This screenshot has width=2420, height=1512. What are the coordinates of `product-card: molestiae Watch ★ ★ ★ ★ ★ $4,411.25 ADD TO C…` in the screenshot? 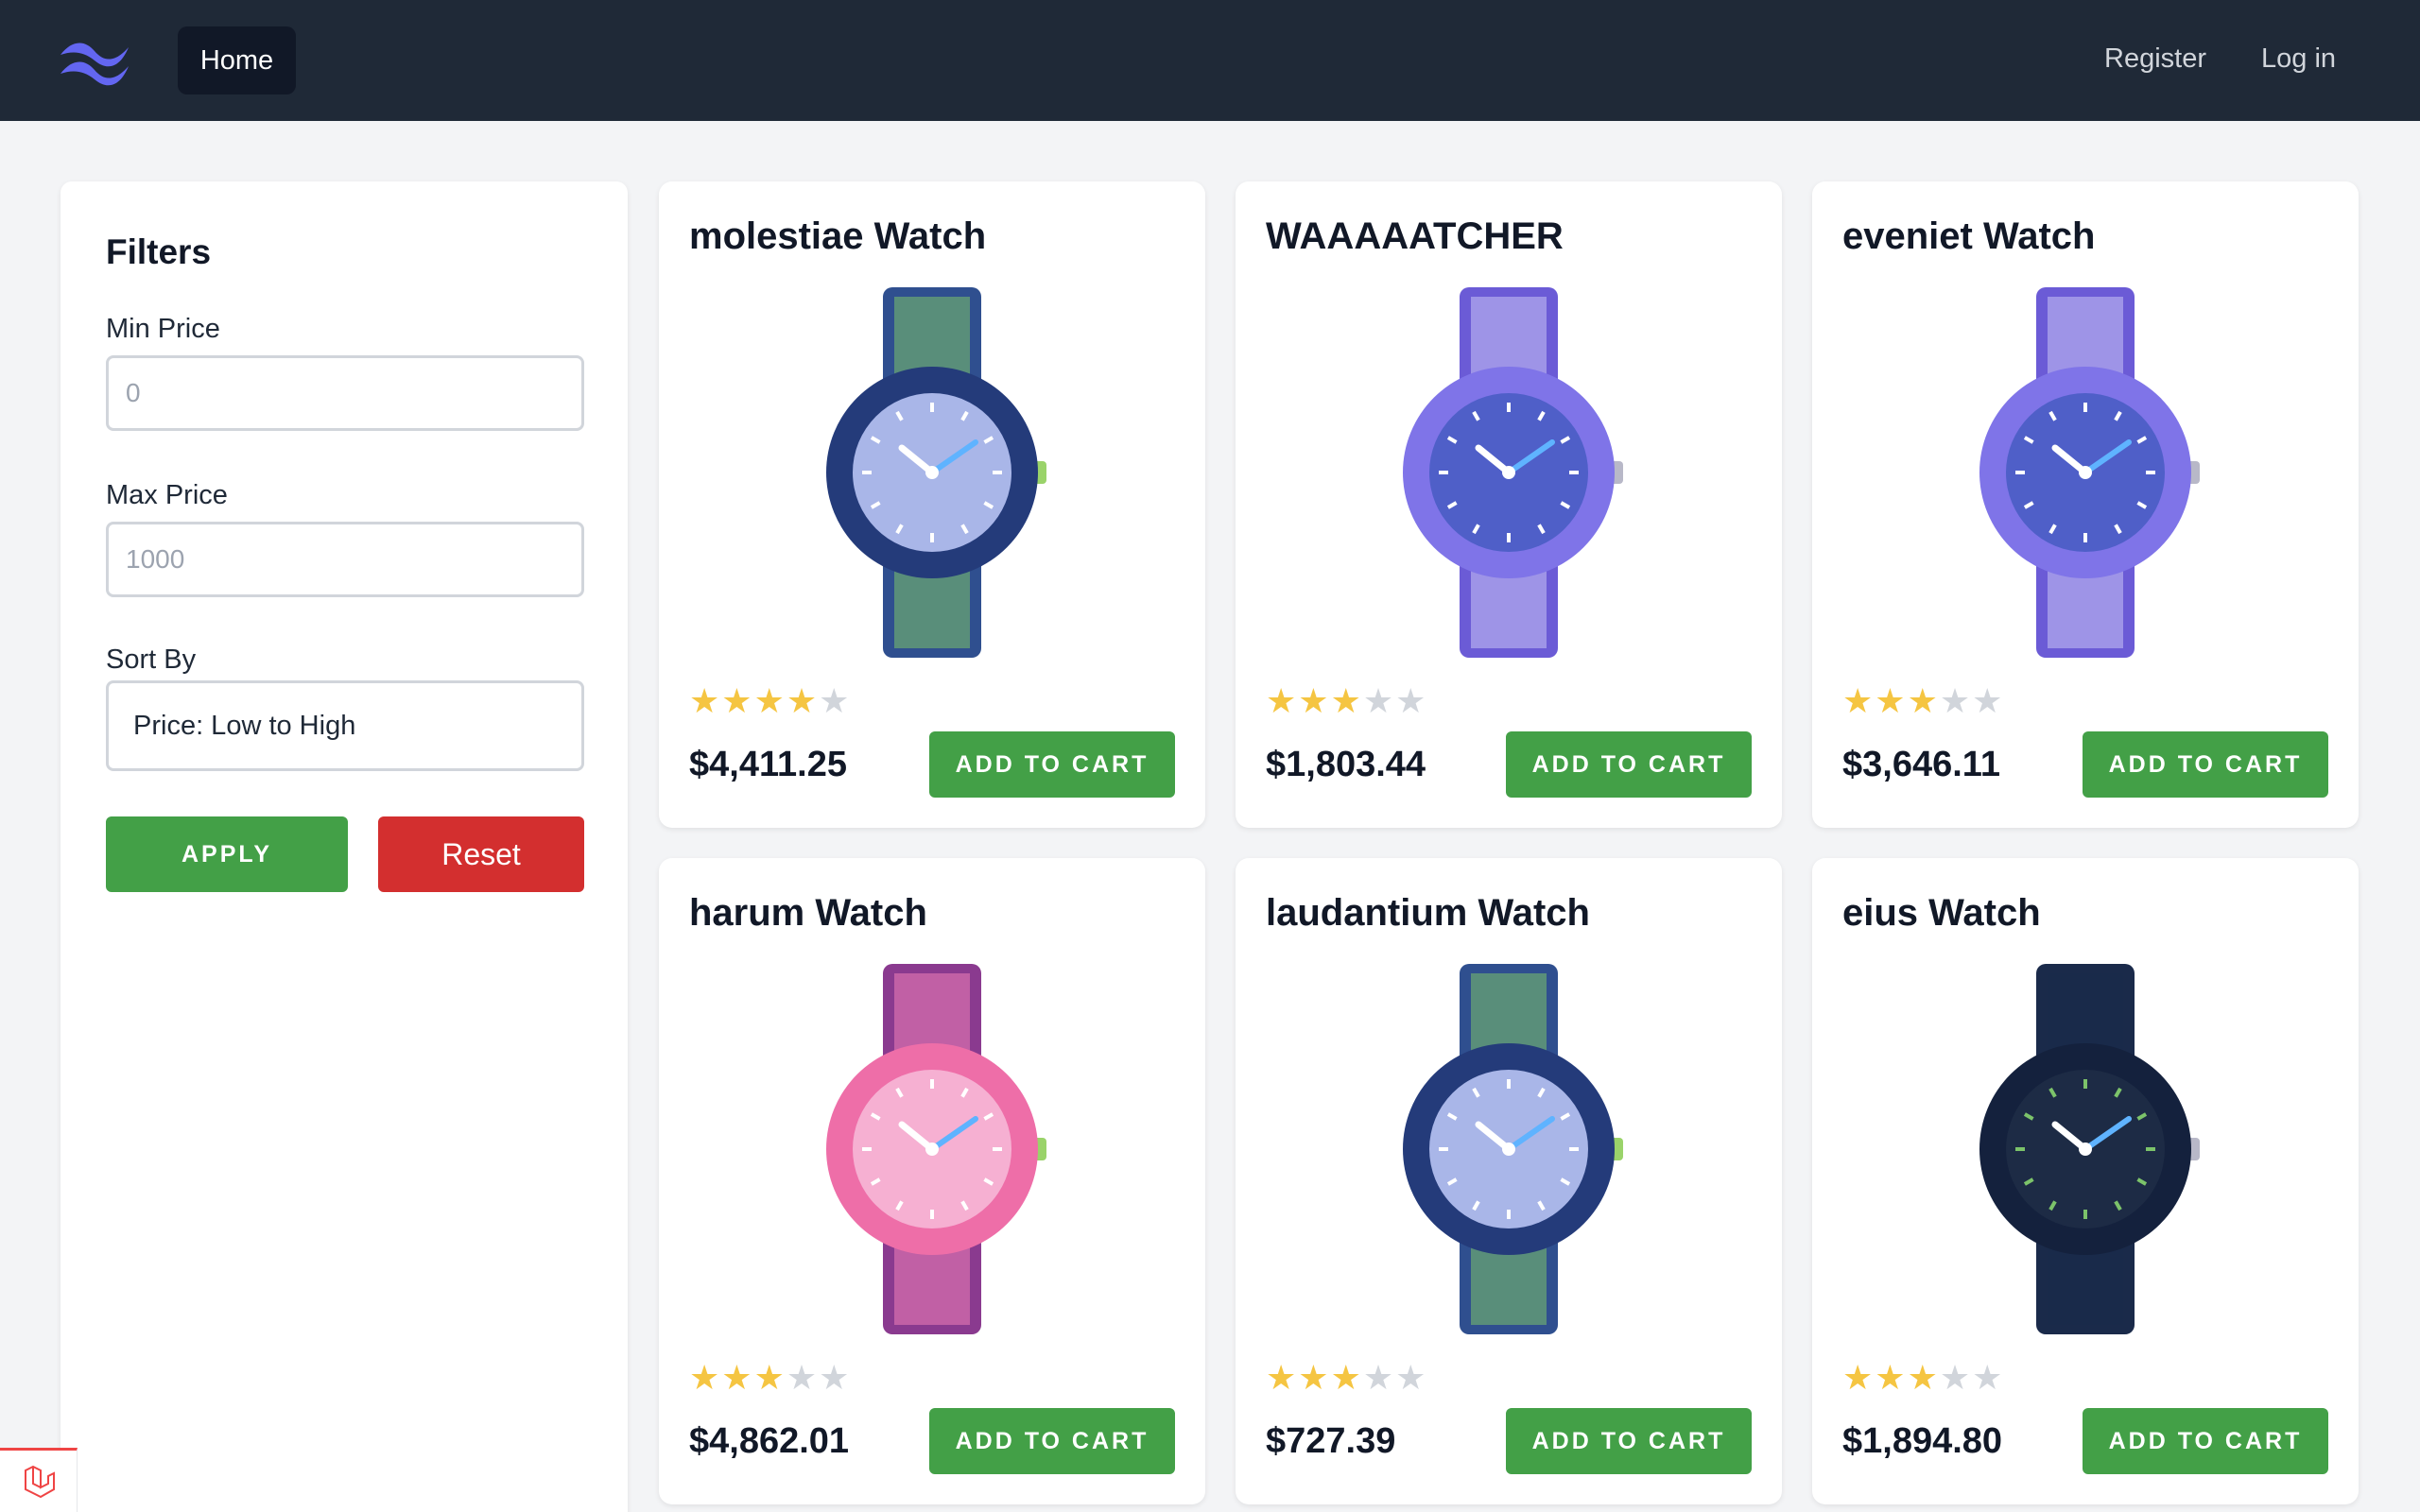 It's located at (932, 504).